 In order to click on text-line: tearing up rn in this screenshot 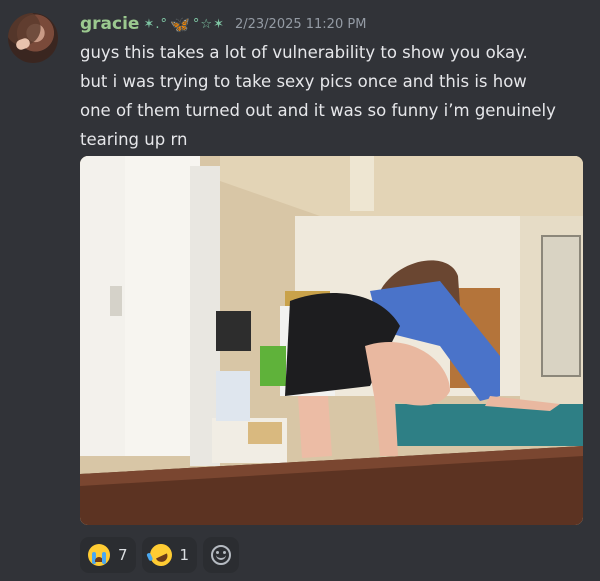, I will do `click(134, 139)`.